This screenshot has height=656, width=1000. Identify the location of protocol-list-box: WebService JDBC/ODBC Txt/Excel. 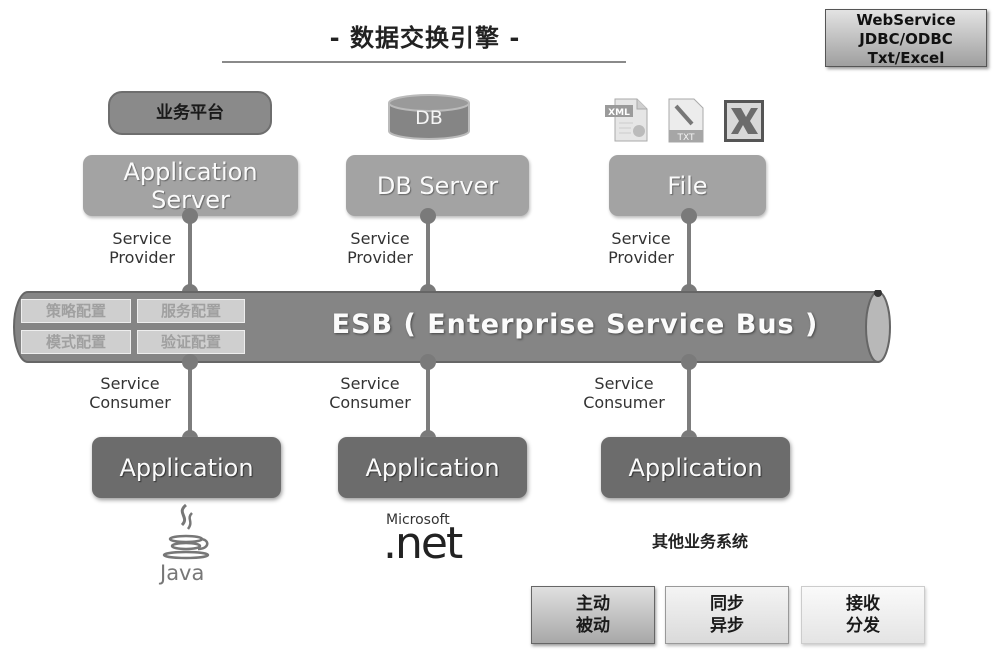
(906, 38).